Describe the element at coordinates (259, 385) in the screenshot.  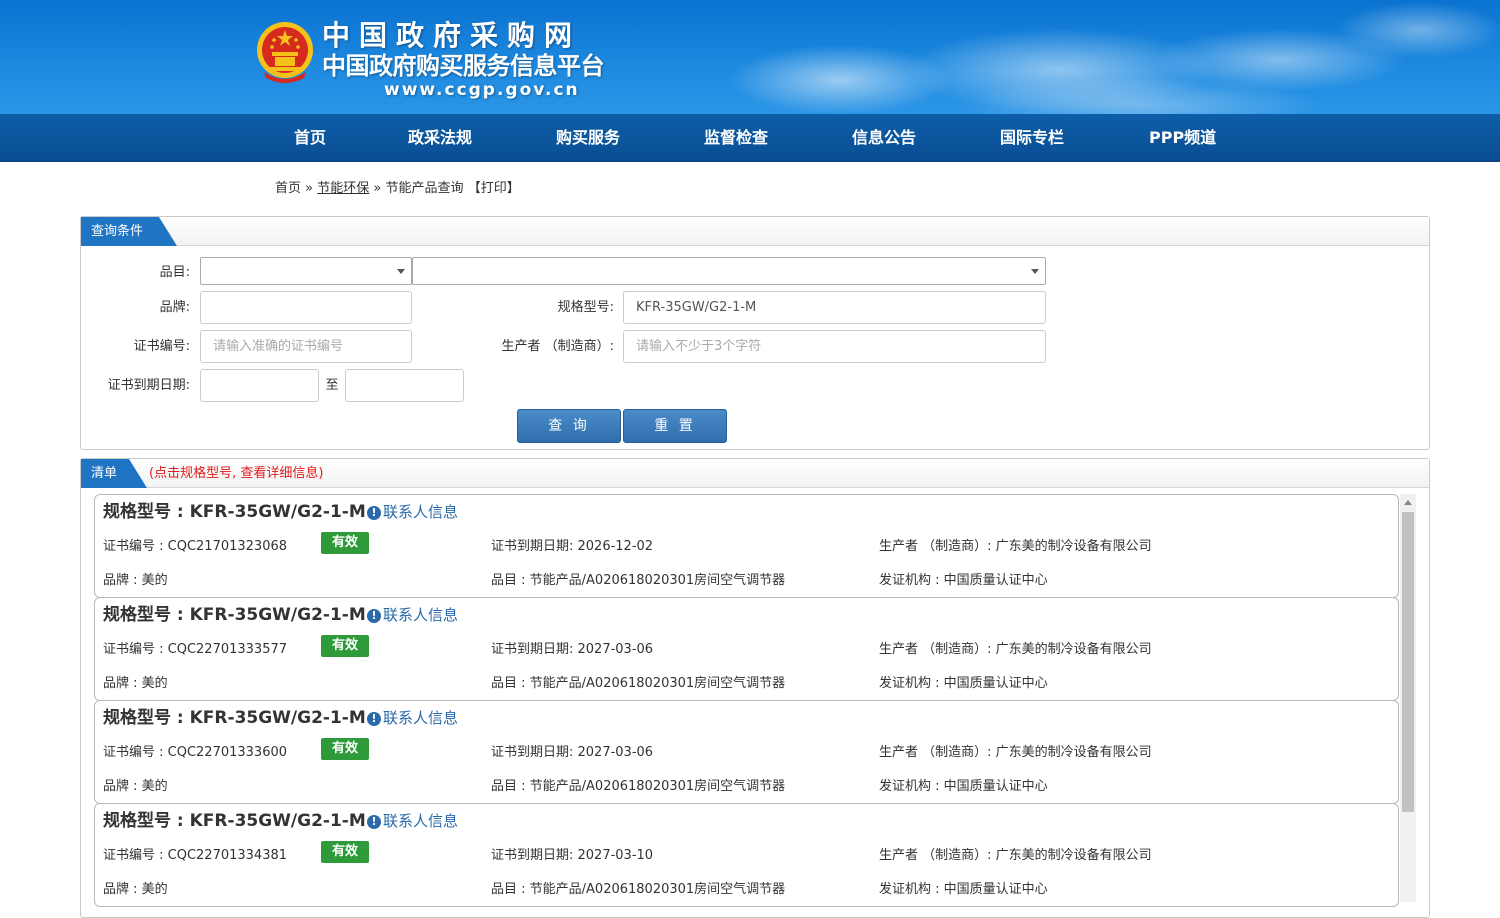
I see `expiry-start-input` at that location.